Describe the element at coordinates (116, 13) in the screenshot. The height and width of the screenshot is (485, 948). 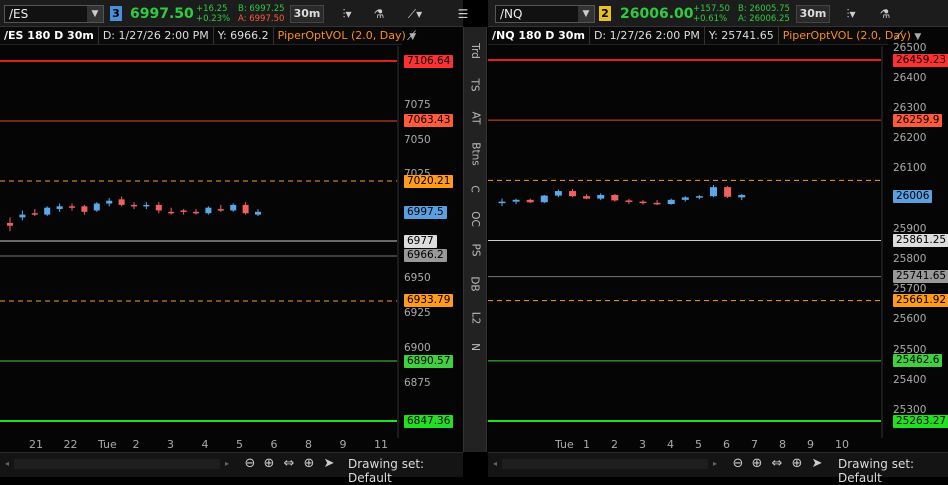
I see `link-badge: 3` at that location.